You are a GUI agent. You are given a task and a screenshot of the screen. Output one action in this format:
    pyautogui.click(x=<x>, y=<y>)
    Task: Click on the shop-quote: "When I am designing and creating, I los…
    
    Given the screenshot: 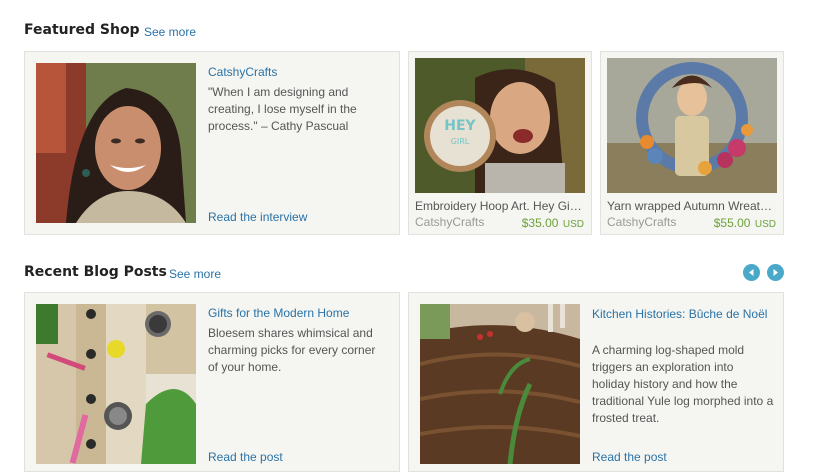 What is the action you would take?
    pyautogui.click(x=282, y=109)
    